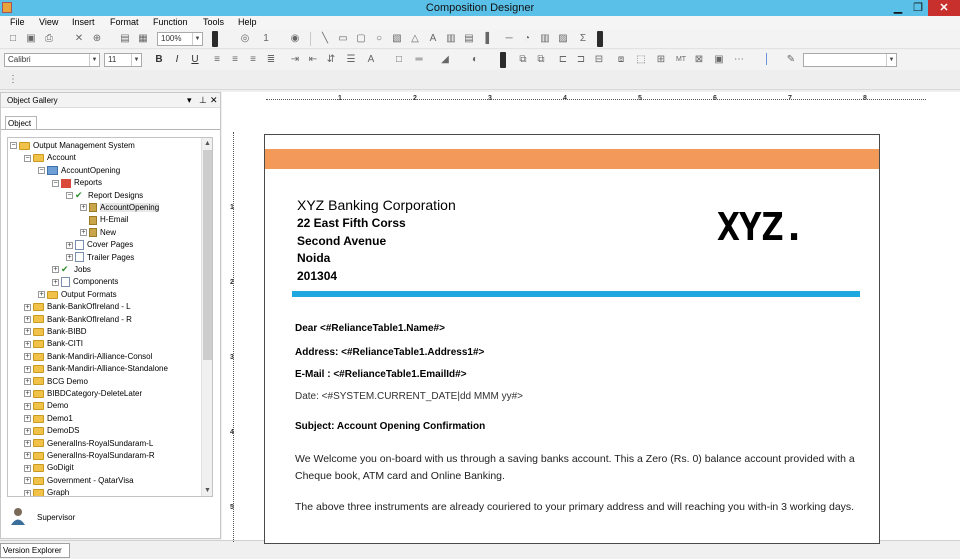 The width and height of the screenshot is (960, 559). Describe the element at coordinates (213, 22) in the screenshot. I see `menu-tools: Tools` at that location.